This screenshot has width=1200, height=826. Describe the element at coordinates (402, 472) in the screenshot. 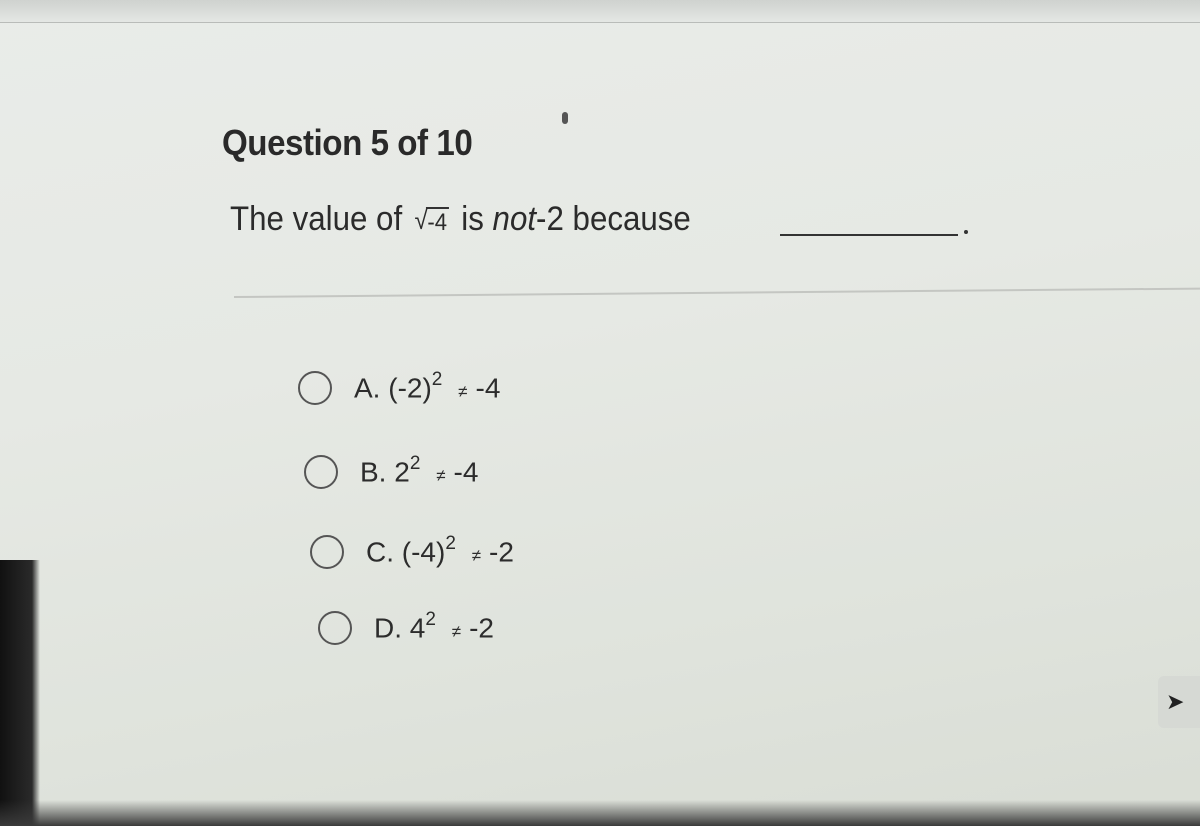

I see `option-base: 2` at that location.